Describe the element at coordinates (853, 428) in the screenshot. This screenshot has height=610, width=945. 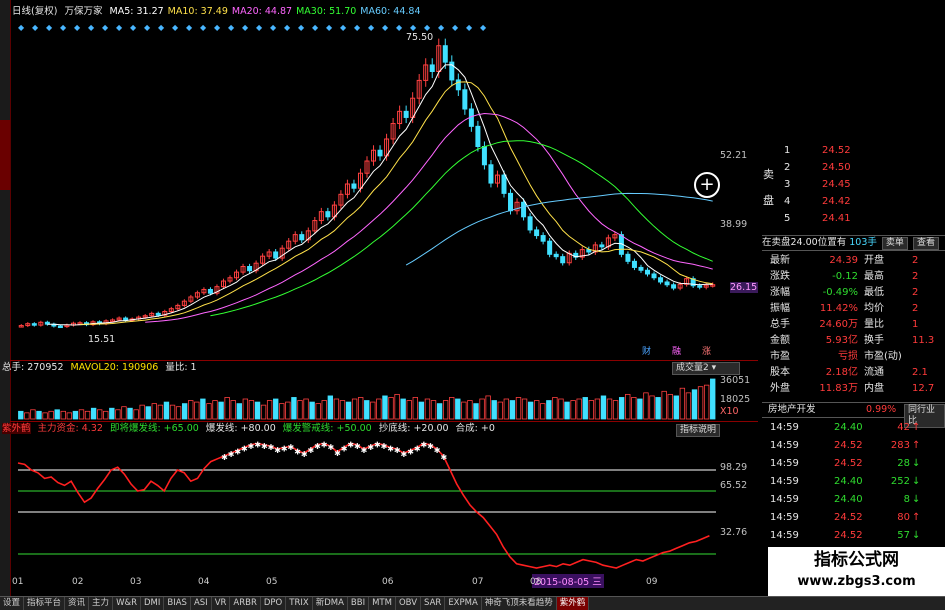
I see `tick-row: 14:59 24.40 42 ↑` at that location.